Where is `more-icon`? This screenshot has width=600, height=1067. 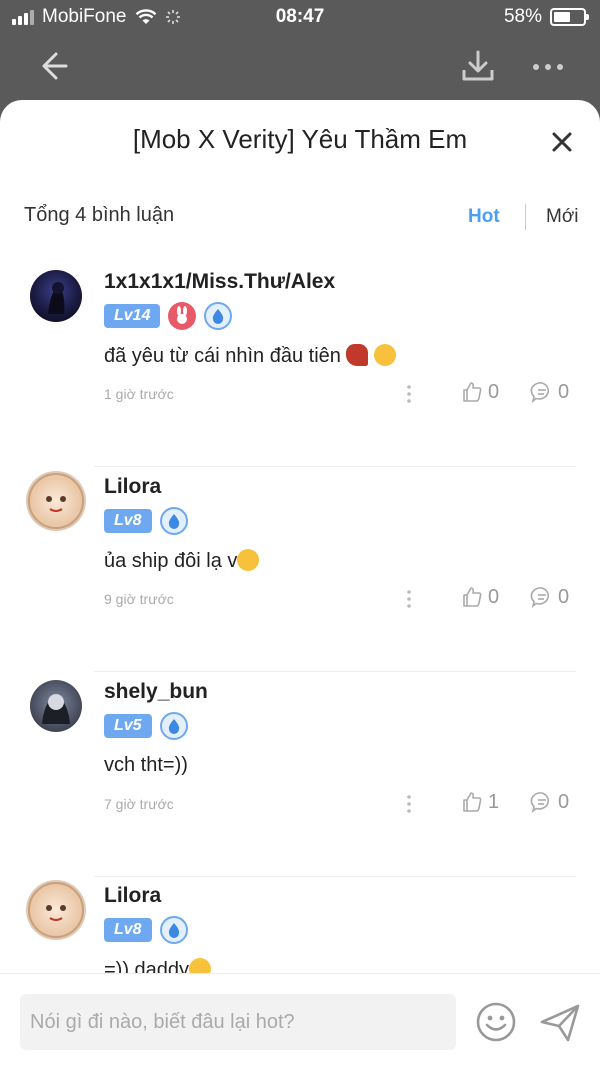
more-icon is located at coordinates (548, 67).